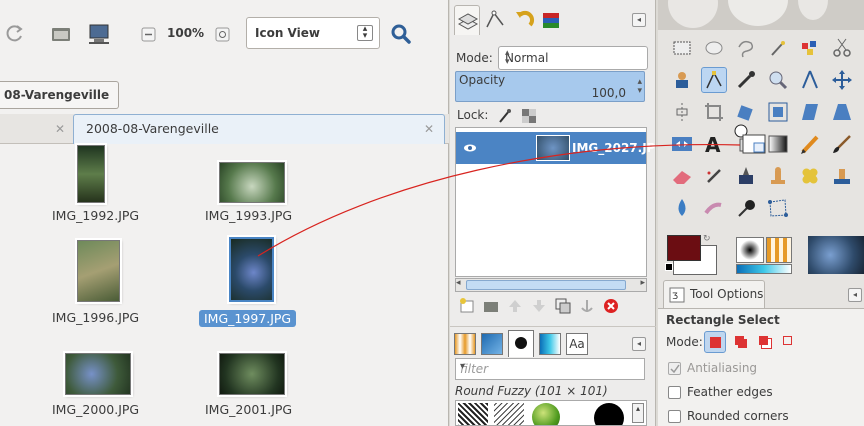 The height and width of the screenshot is (426, 864). What do you see at coordinates (61, 34) in the screenshot?
I see `home-folder-button` at bounding box center [61, 34].